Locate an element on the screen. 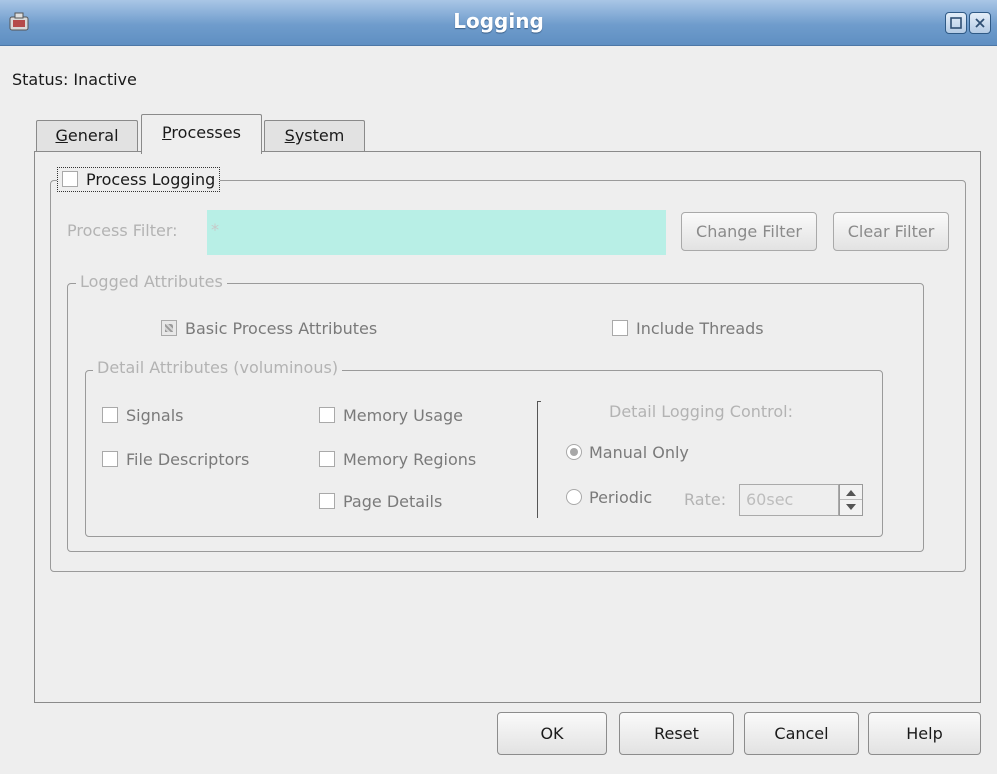 The image size is (997, 774). tab-system: System is located at coordinates (314, 136).